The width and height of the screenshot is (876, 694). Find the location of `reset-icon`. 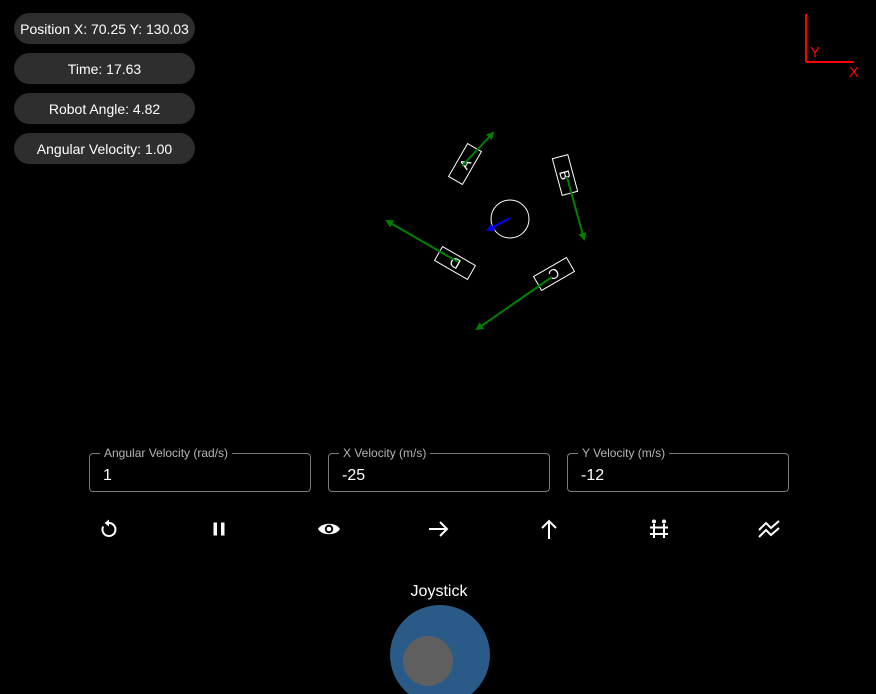

reset-icon is located at coordinates (109, 528).